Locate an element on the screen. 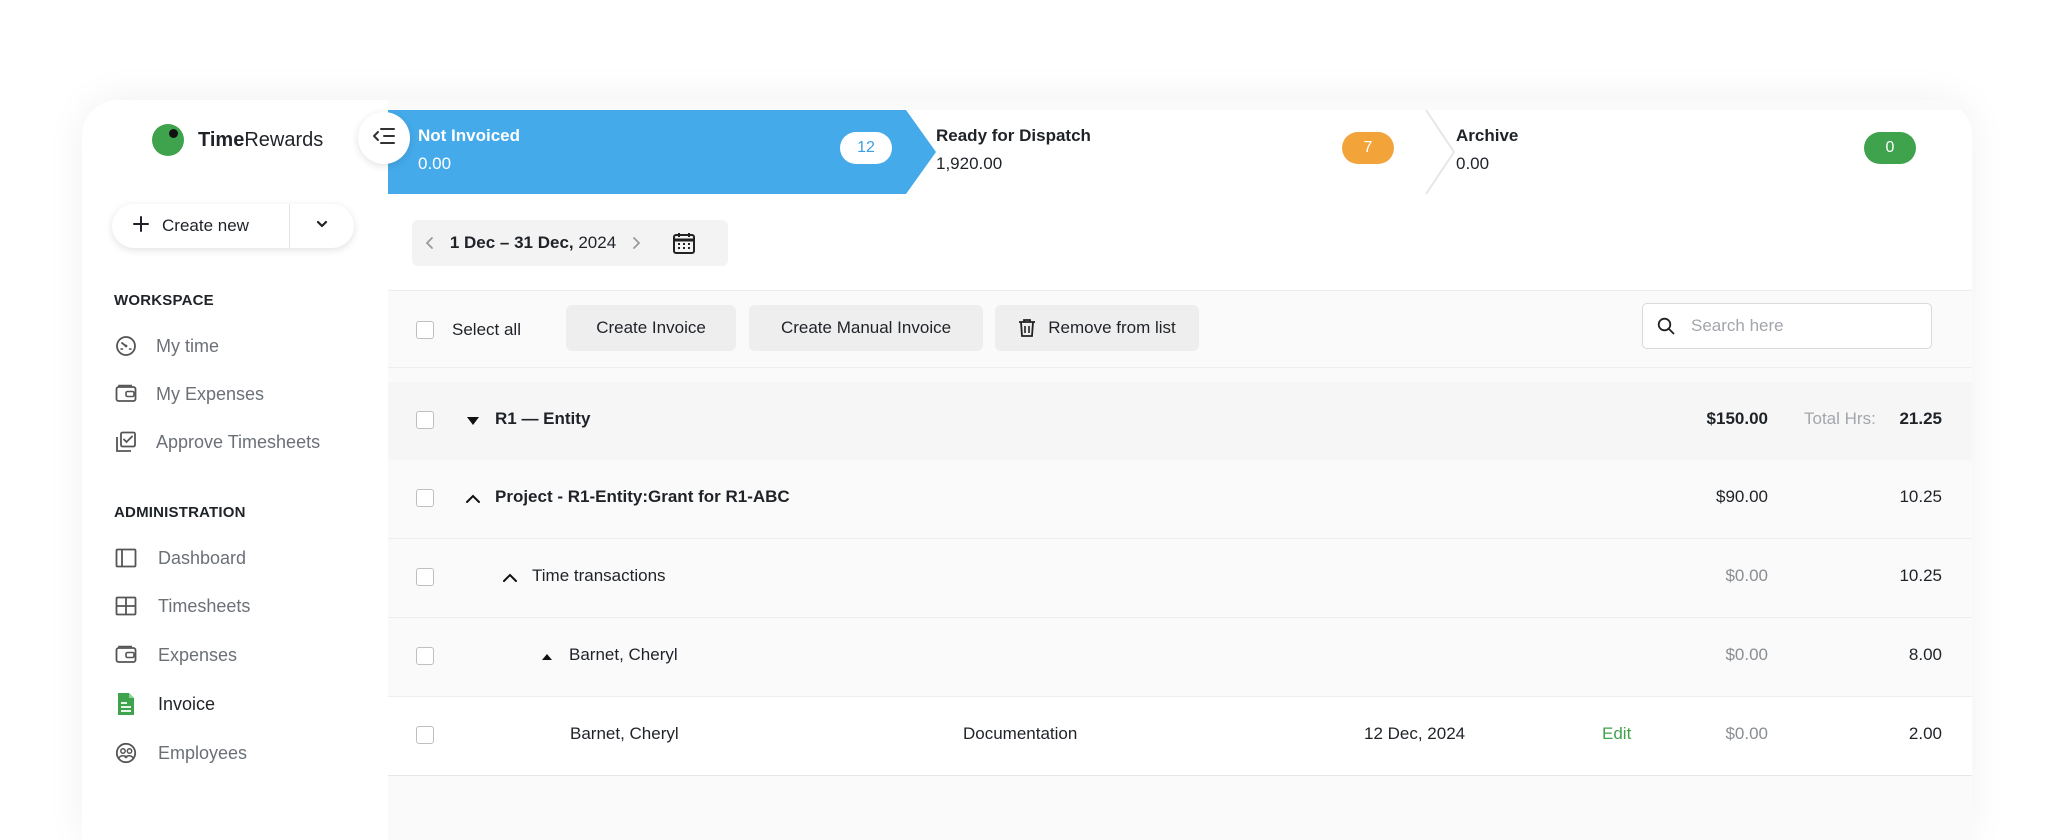 Image resolution: width=2052 pixels, height=840 pixels. sidebar-item-my-time: My time is located at coordinates (166, 346).